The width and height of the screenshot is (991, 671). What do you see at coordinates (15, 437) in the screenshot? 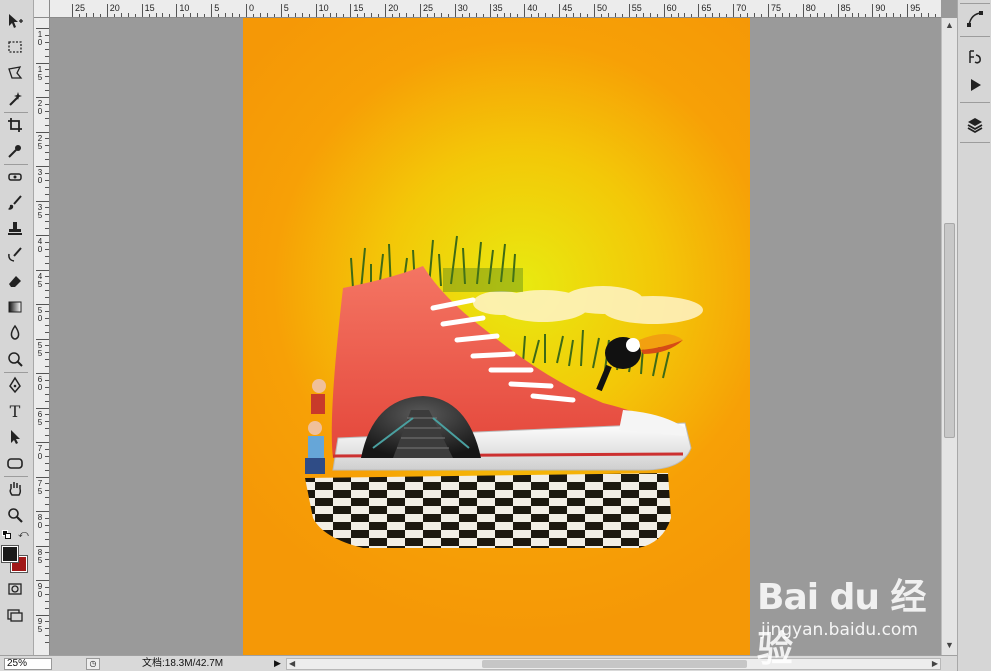
I see `path-selection-tool-icon` at bounding box center [15, 437].